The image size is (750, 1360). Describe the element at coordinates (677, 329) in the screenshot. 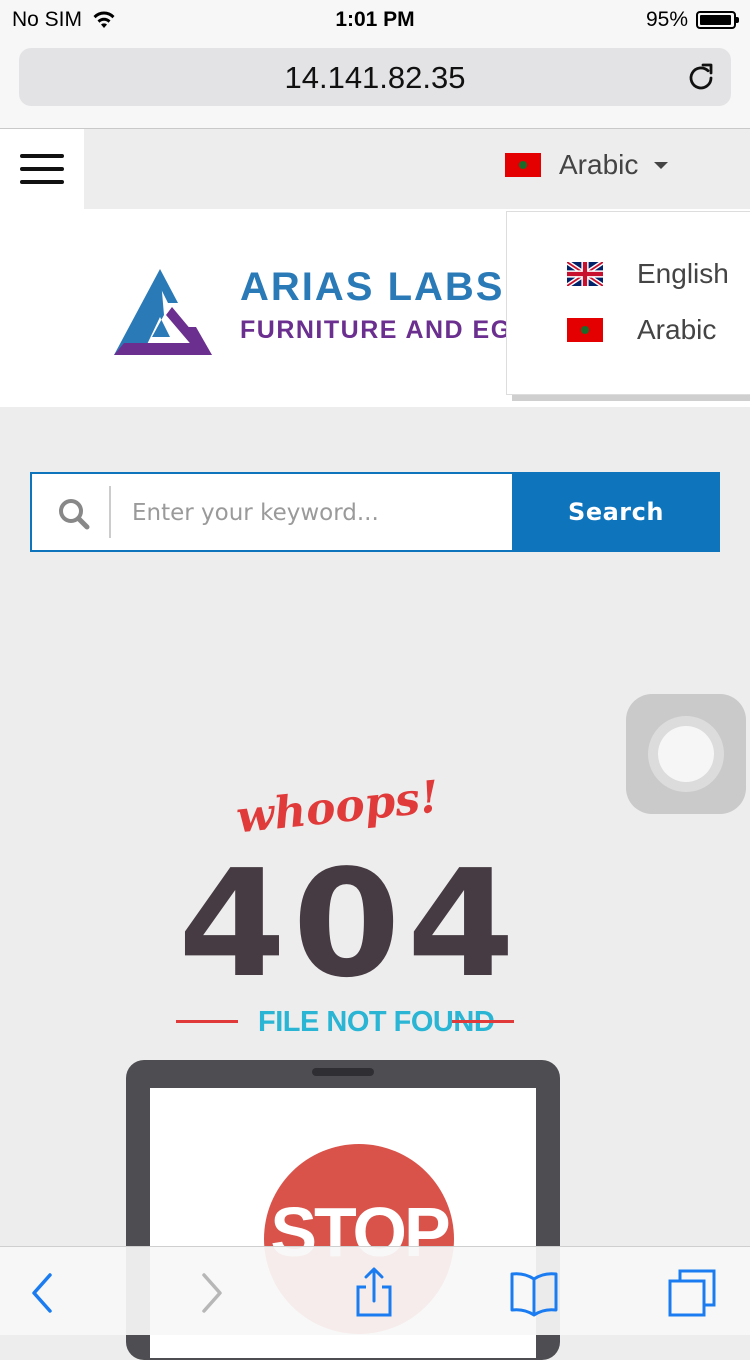

I see `language-option-label: Arabic` at that location.